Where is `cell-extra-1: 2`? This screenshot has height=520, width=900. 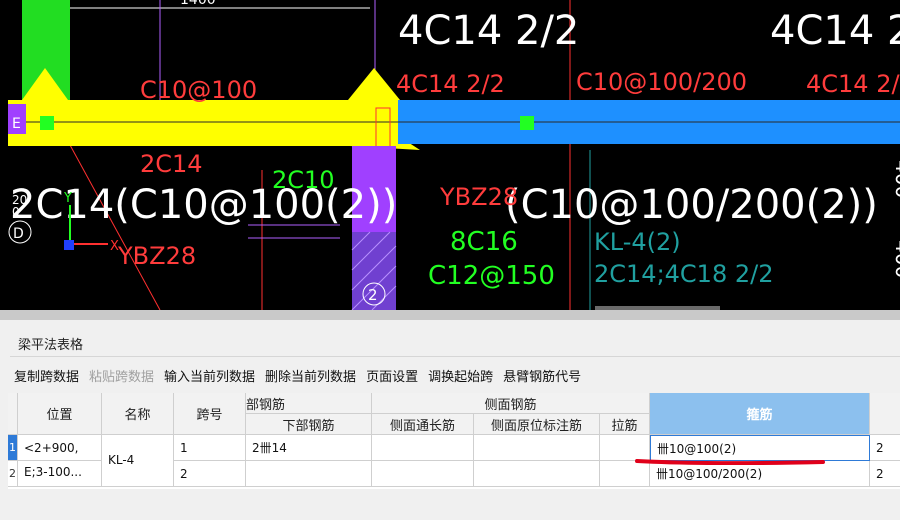
cell-extra-1: 2 is located at coordinates (885, 448).